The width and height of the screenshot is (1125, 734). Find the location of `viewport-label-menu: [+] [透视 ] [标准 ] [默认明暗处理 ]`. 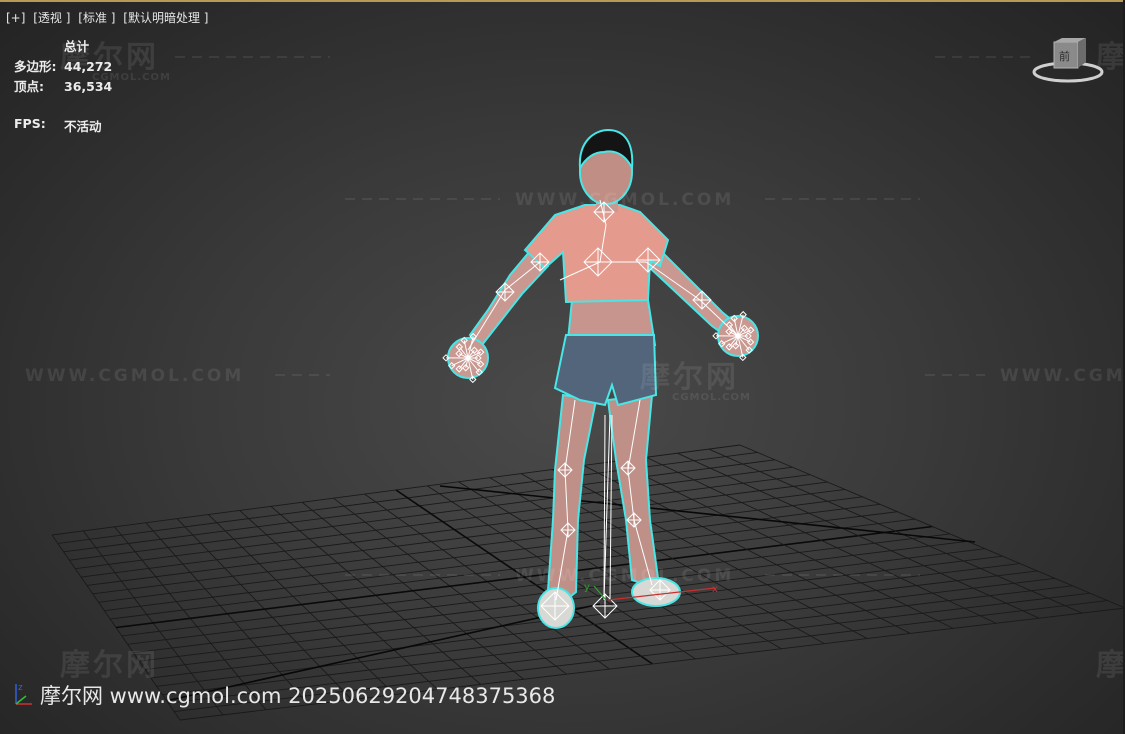

viewport-label-menu: [+] [透视 ] [标准 ] [默认明暗处理 ] is located at coordinates (109, 17).